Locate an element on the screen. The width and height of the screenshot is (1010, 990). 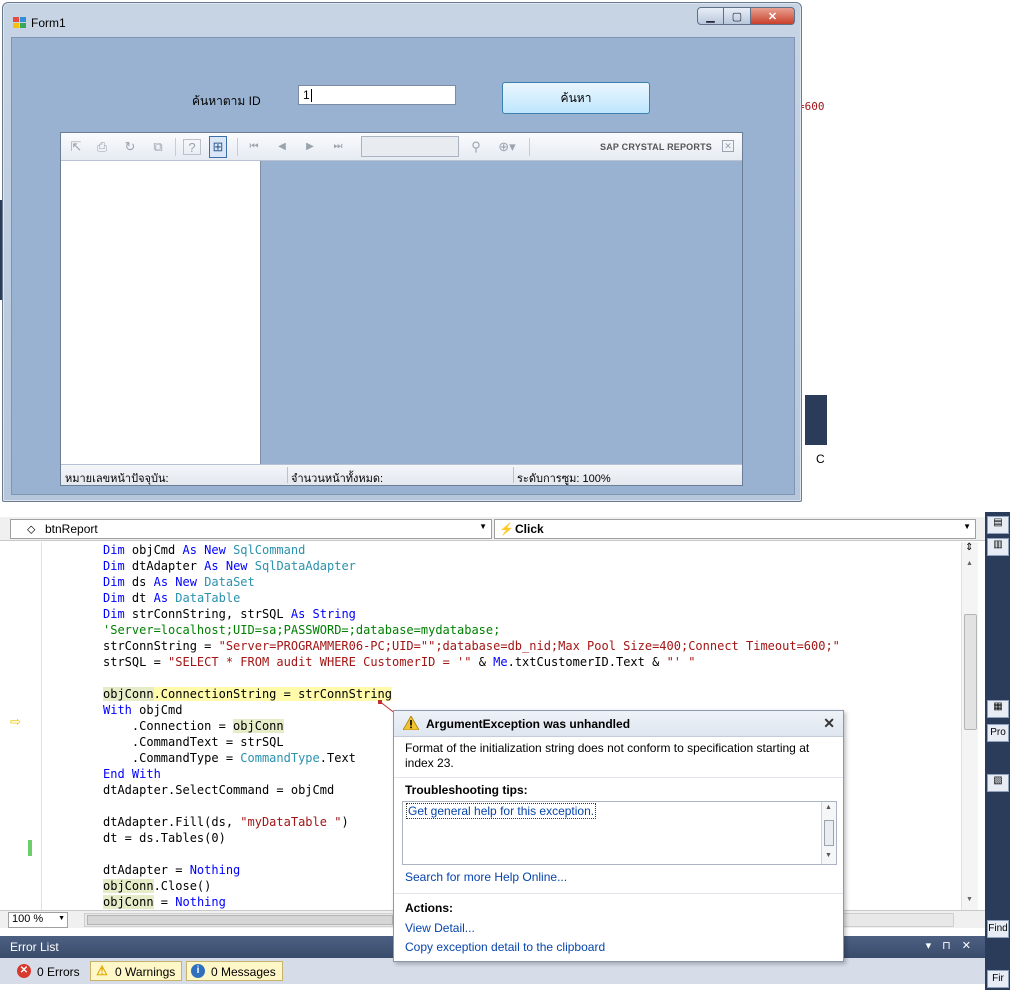
zoom-level-status: ระดับการซูม: 100% is located at coordinates (564, 479).